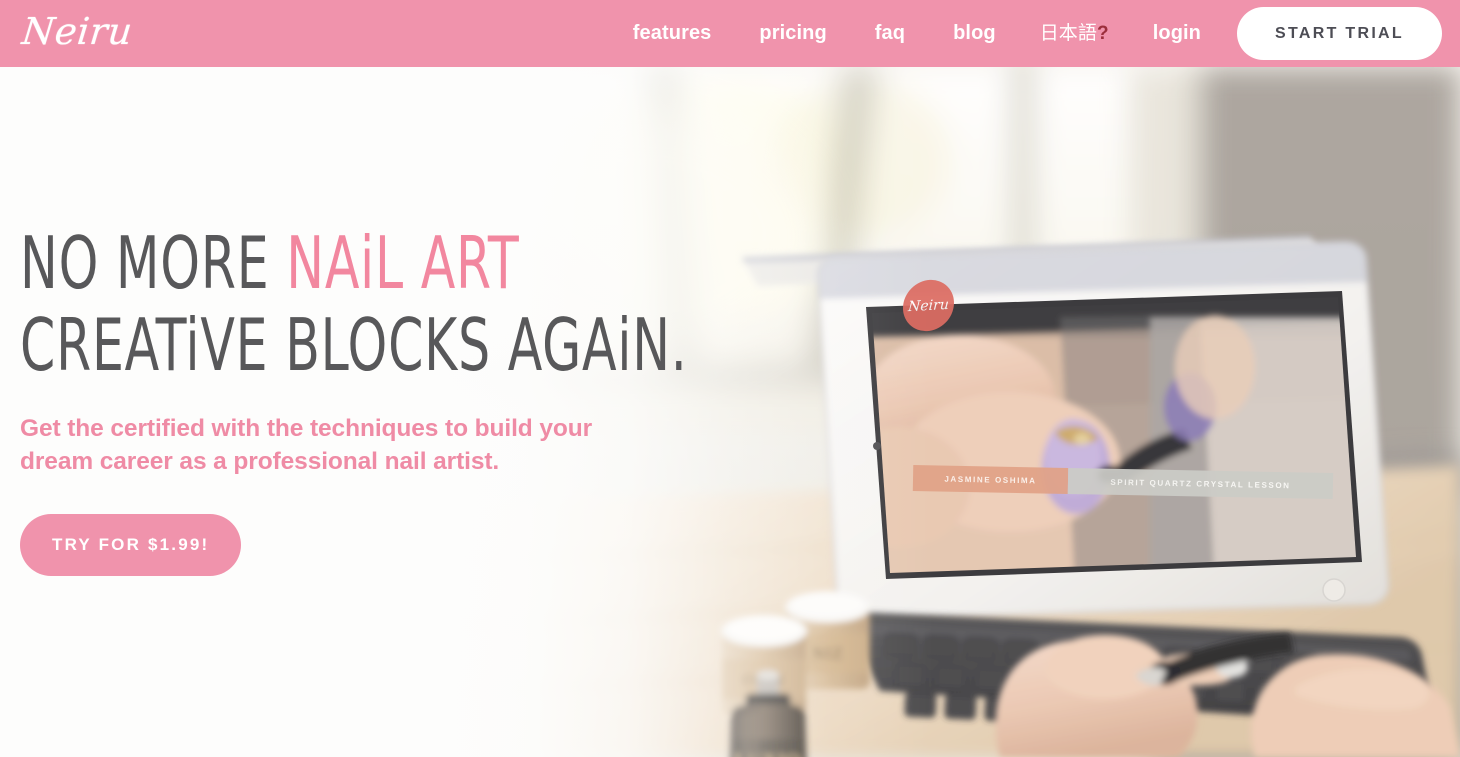  I want to click on try-for-price-button: TRY FOR $1.99!, so click(131, 545).